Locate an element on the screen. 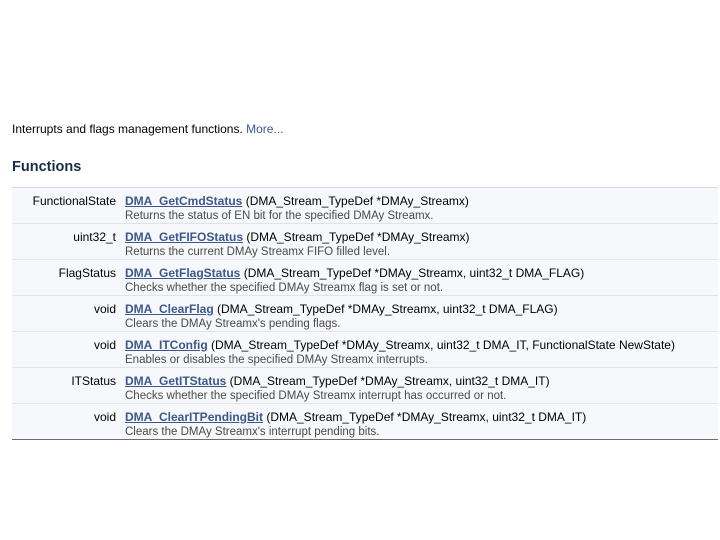 This screenshot has width=720, height=540. function-description: Clears the DMAy Streamx's pending flags. is located at coordinates (233, 324).